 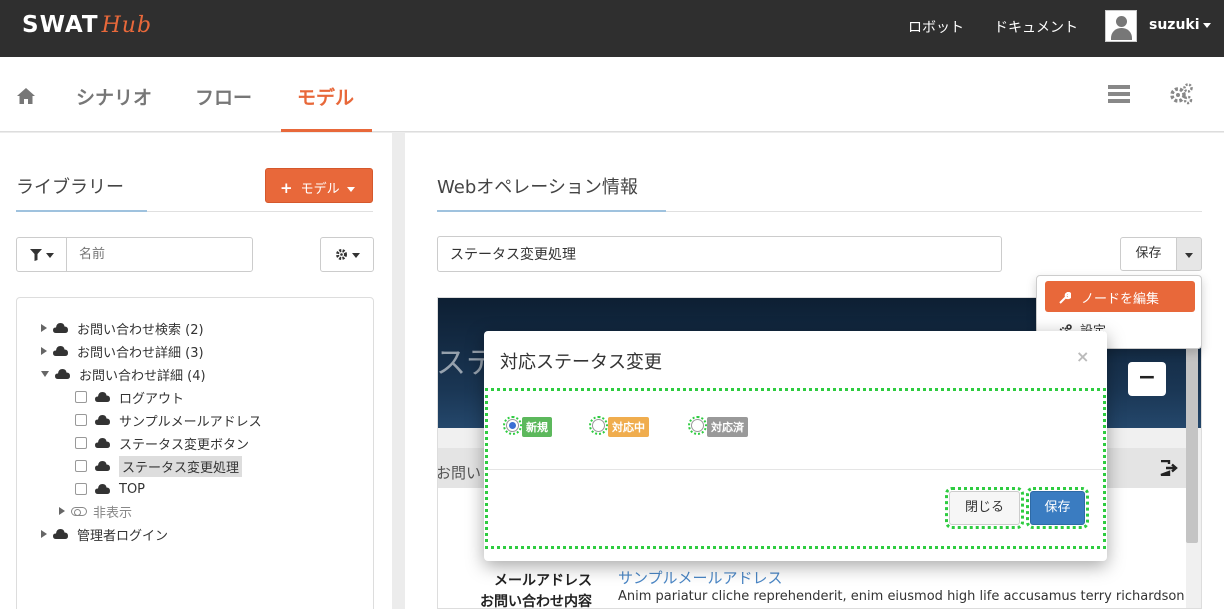 What do you see at coordinates (129, 397) in the screenshot?
I see `tree-leaf: ログアウト` at bounding box center [129, 397].